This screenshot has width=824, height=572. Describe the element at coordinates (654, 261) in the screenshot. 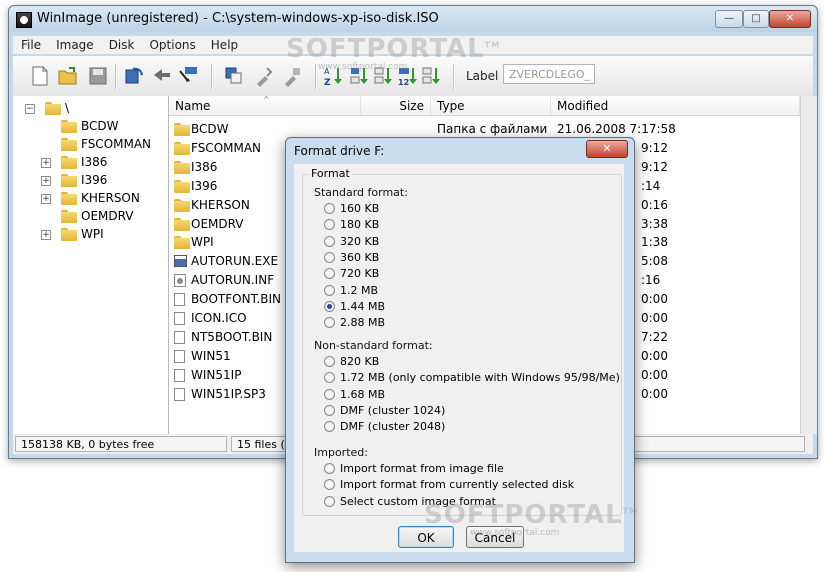

I see `file-modified: 5:08` at that location.